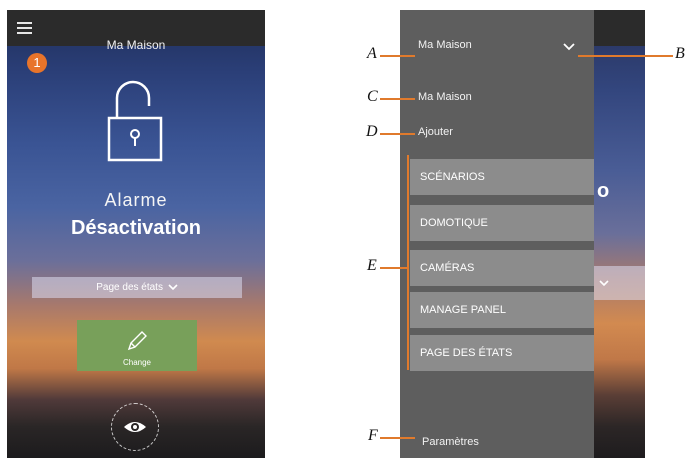 The width and height of the screenshot is (689, 459). What do you see at coordinates (603, 191) in the screenshot?
I see `background-text-fragment: o` at bounding box center [603, 191].